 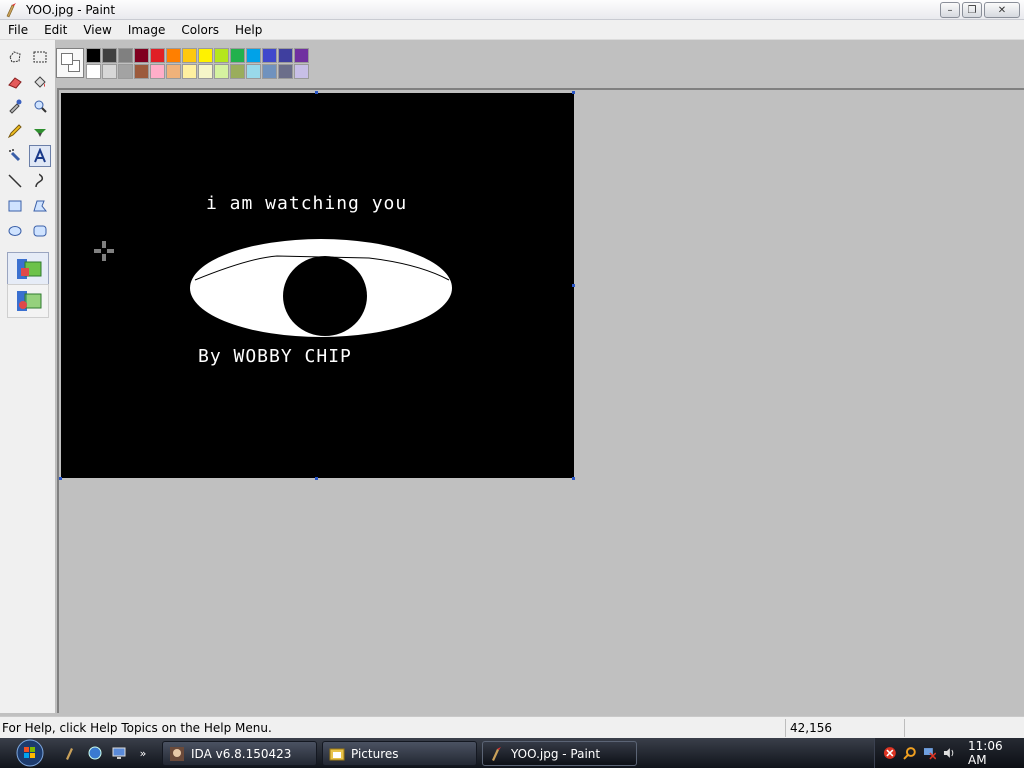 I want to click on text-a-icon, so click(x=40, y=155).